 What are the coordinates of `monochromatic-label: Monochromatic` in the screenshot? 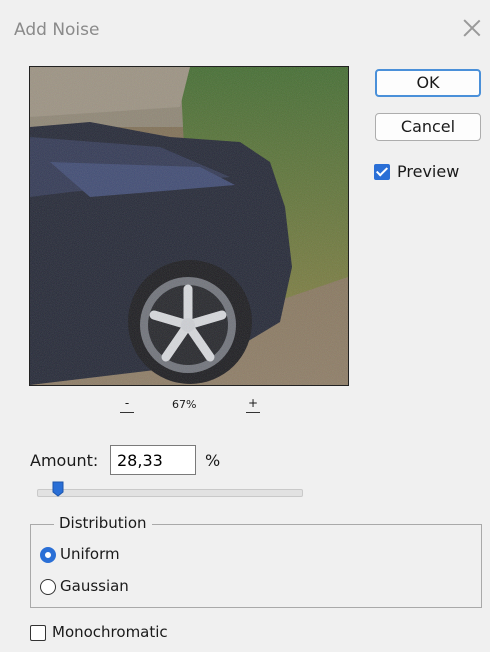 It's located at (110, 632).